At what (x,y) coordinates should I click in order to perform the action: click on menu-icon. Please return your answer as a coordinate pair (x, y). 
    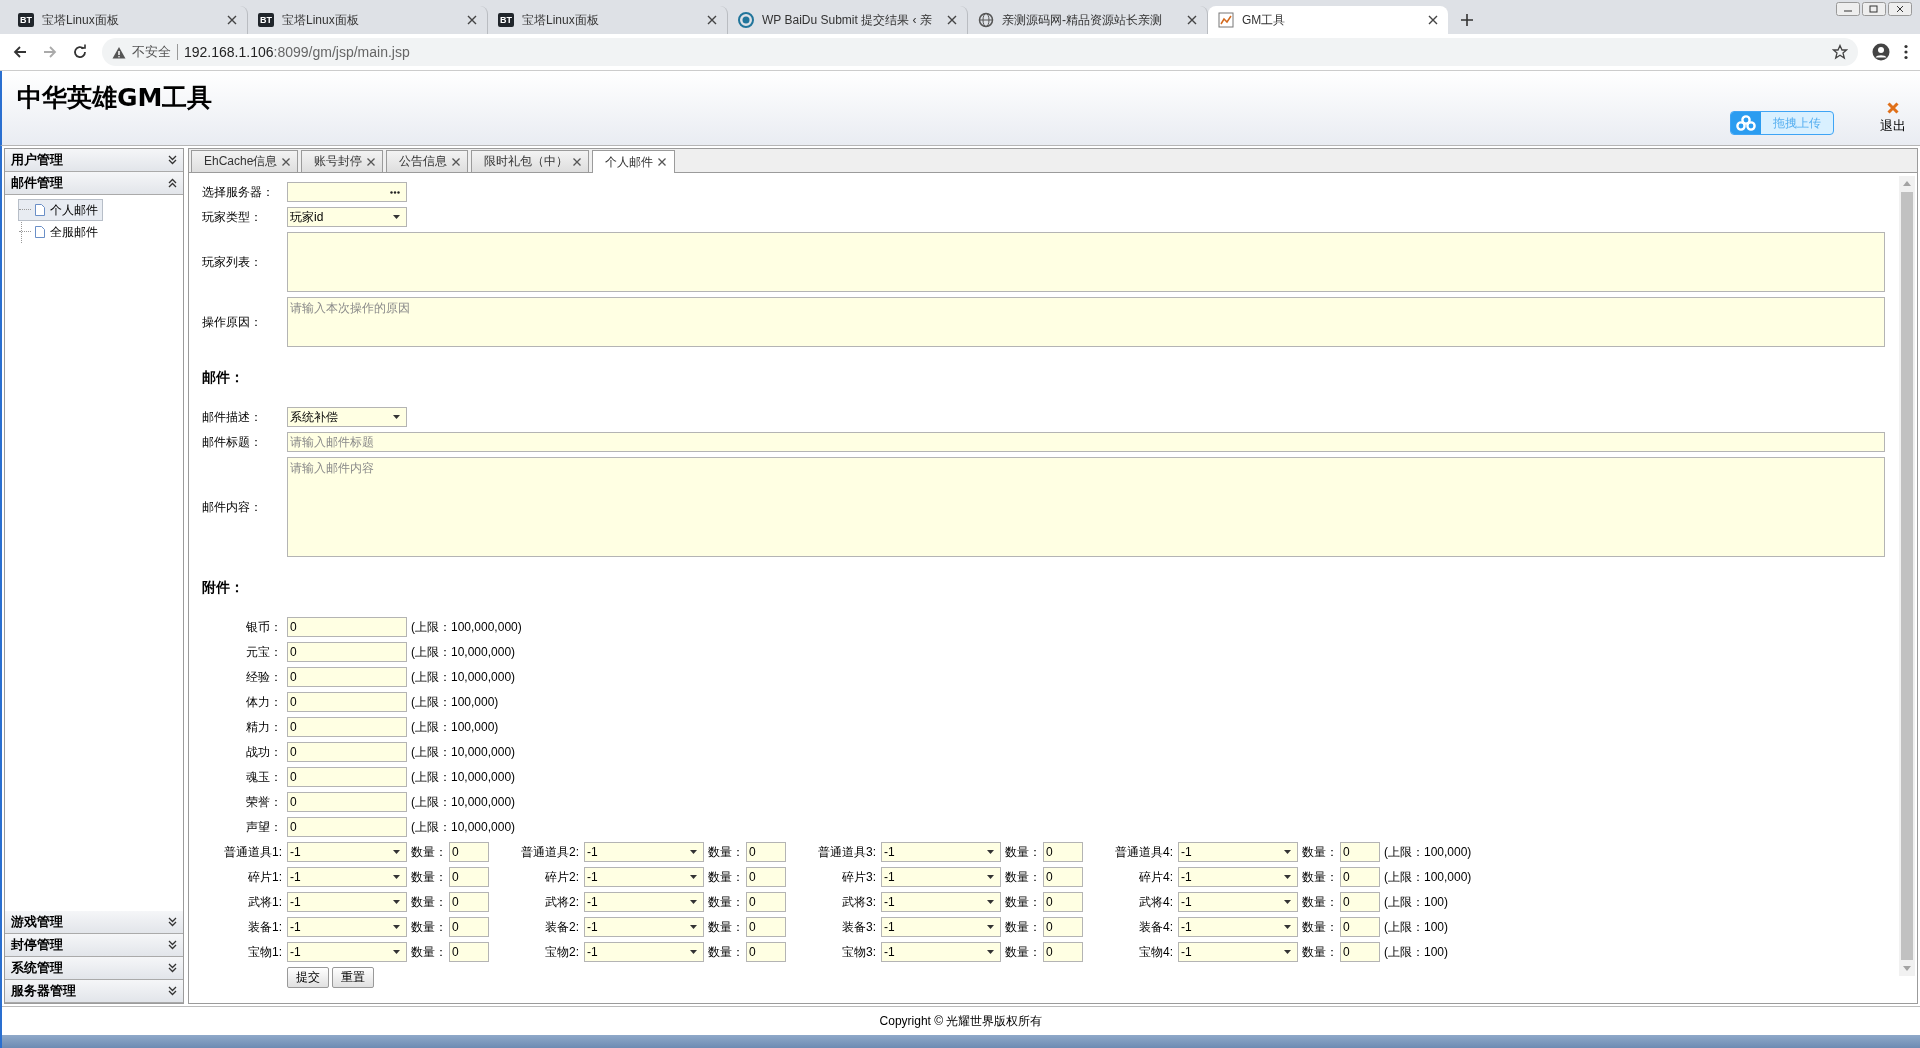
    Looking at the image, I should click on (1906, 52).